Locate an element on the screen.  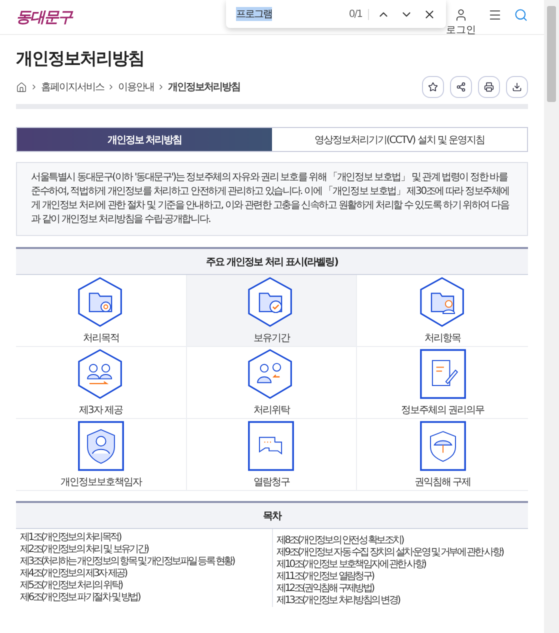
favorite-button is located at coordinates (433, 87).